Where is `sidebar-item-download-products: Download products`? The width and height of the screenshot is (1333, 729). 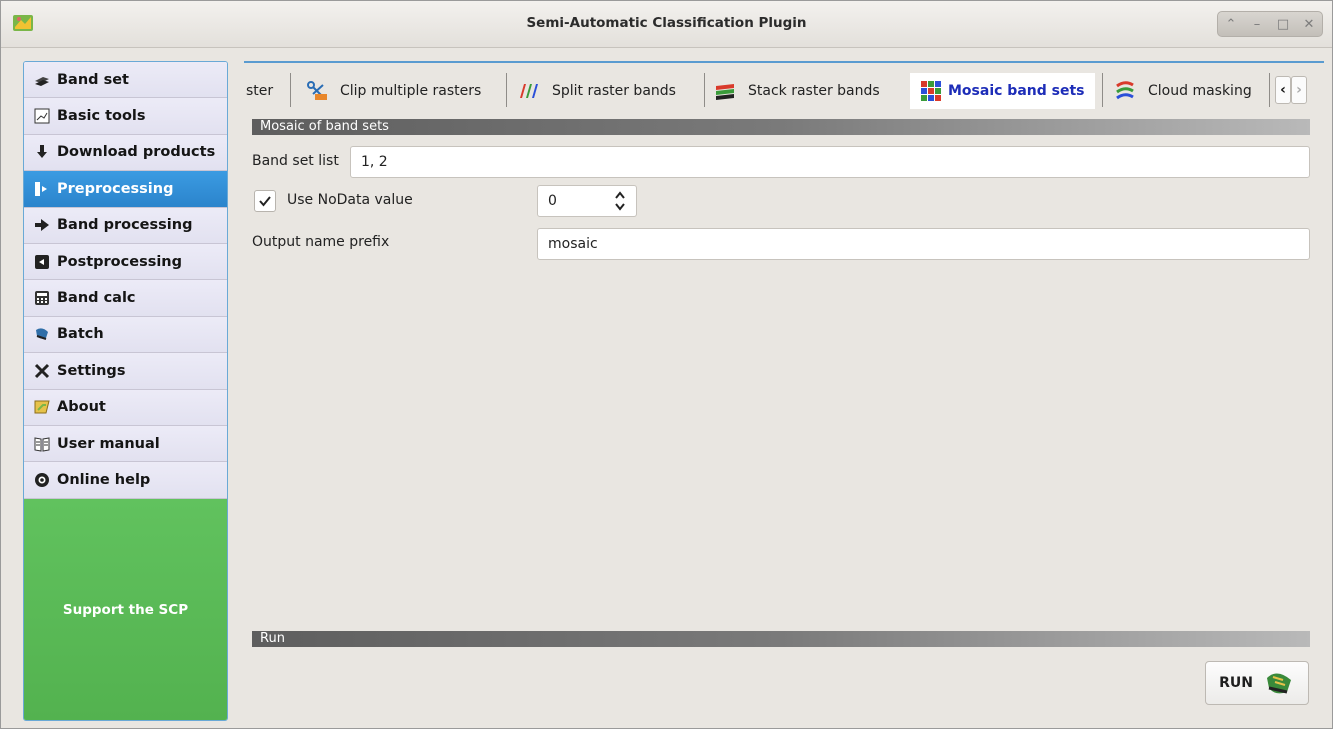
sidebar-item-download-products: Download products is located at coordinates (125, 153).